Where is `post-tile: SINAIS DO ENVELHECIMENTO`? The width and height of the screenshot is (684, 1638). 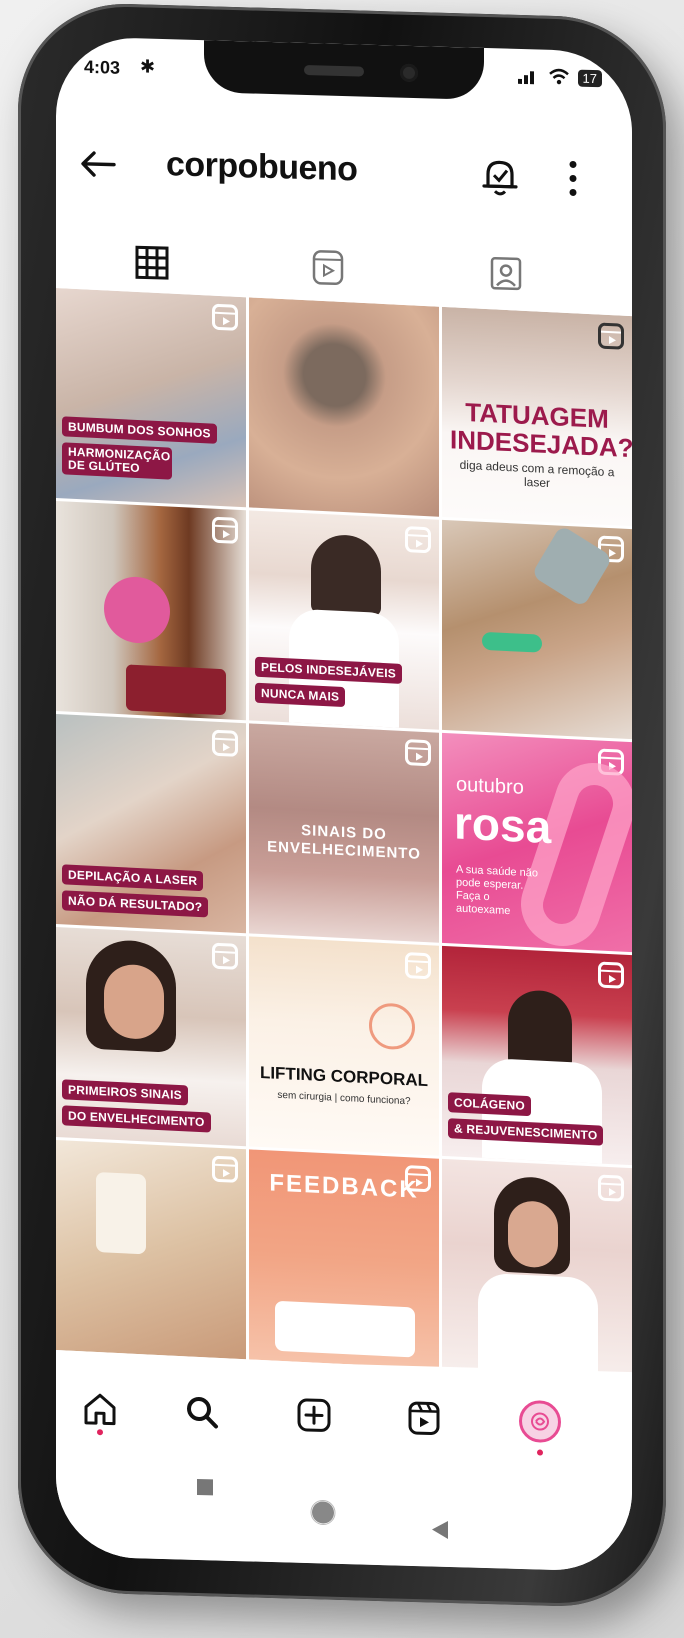 post-tile: SINAIS DO ENVELHECIMENTO is located at coordinates (344, 833).